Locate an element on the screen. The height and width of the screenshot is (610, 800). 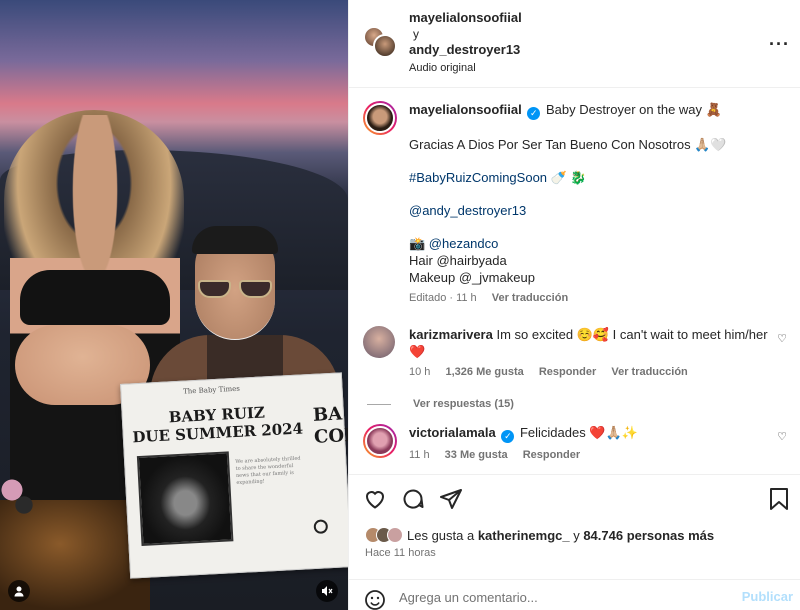
likes-count: 84.746 personas más is located at coordinates (648, 535).